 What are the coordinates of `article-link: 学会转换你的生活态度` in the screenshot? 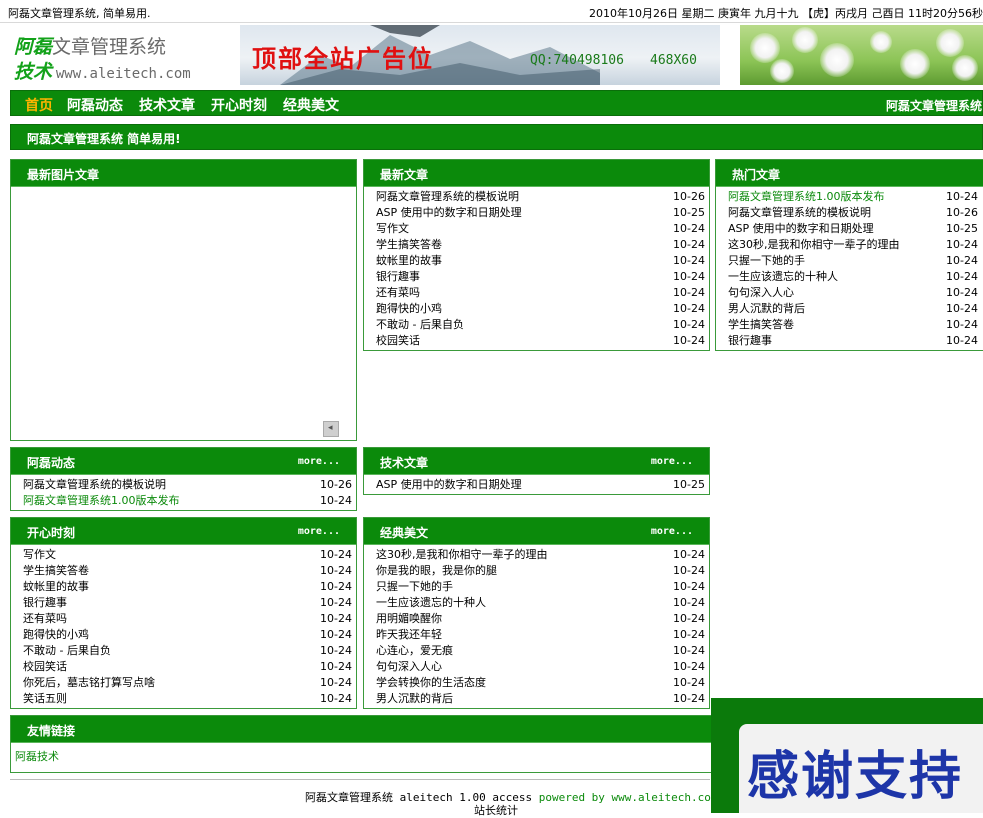 It's located at (431, 683).